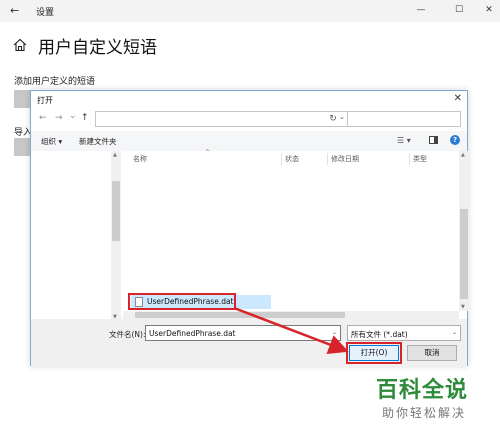  What do you see at coordinates (404, 119) in the screenshot?
I see `search-input` at bounding box center [404, 119].